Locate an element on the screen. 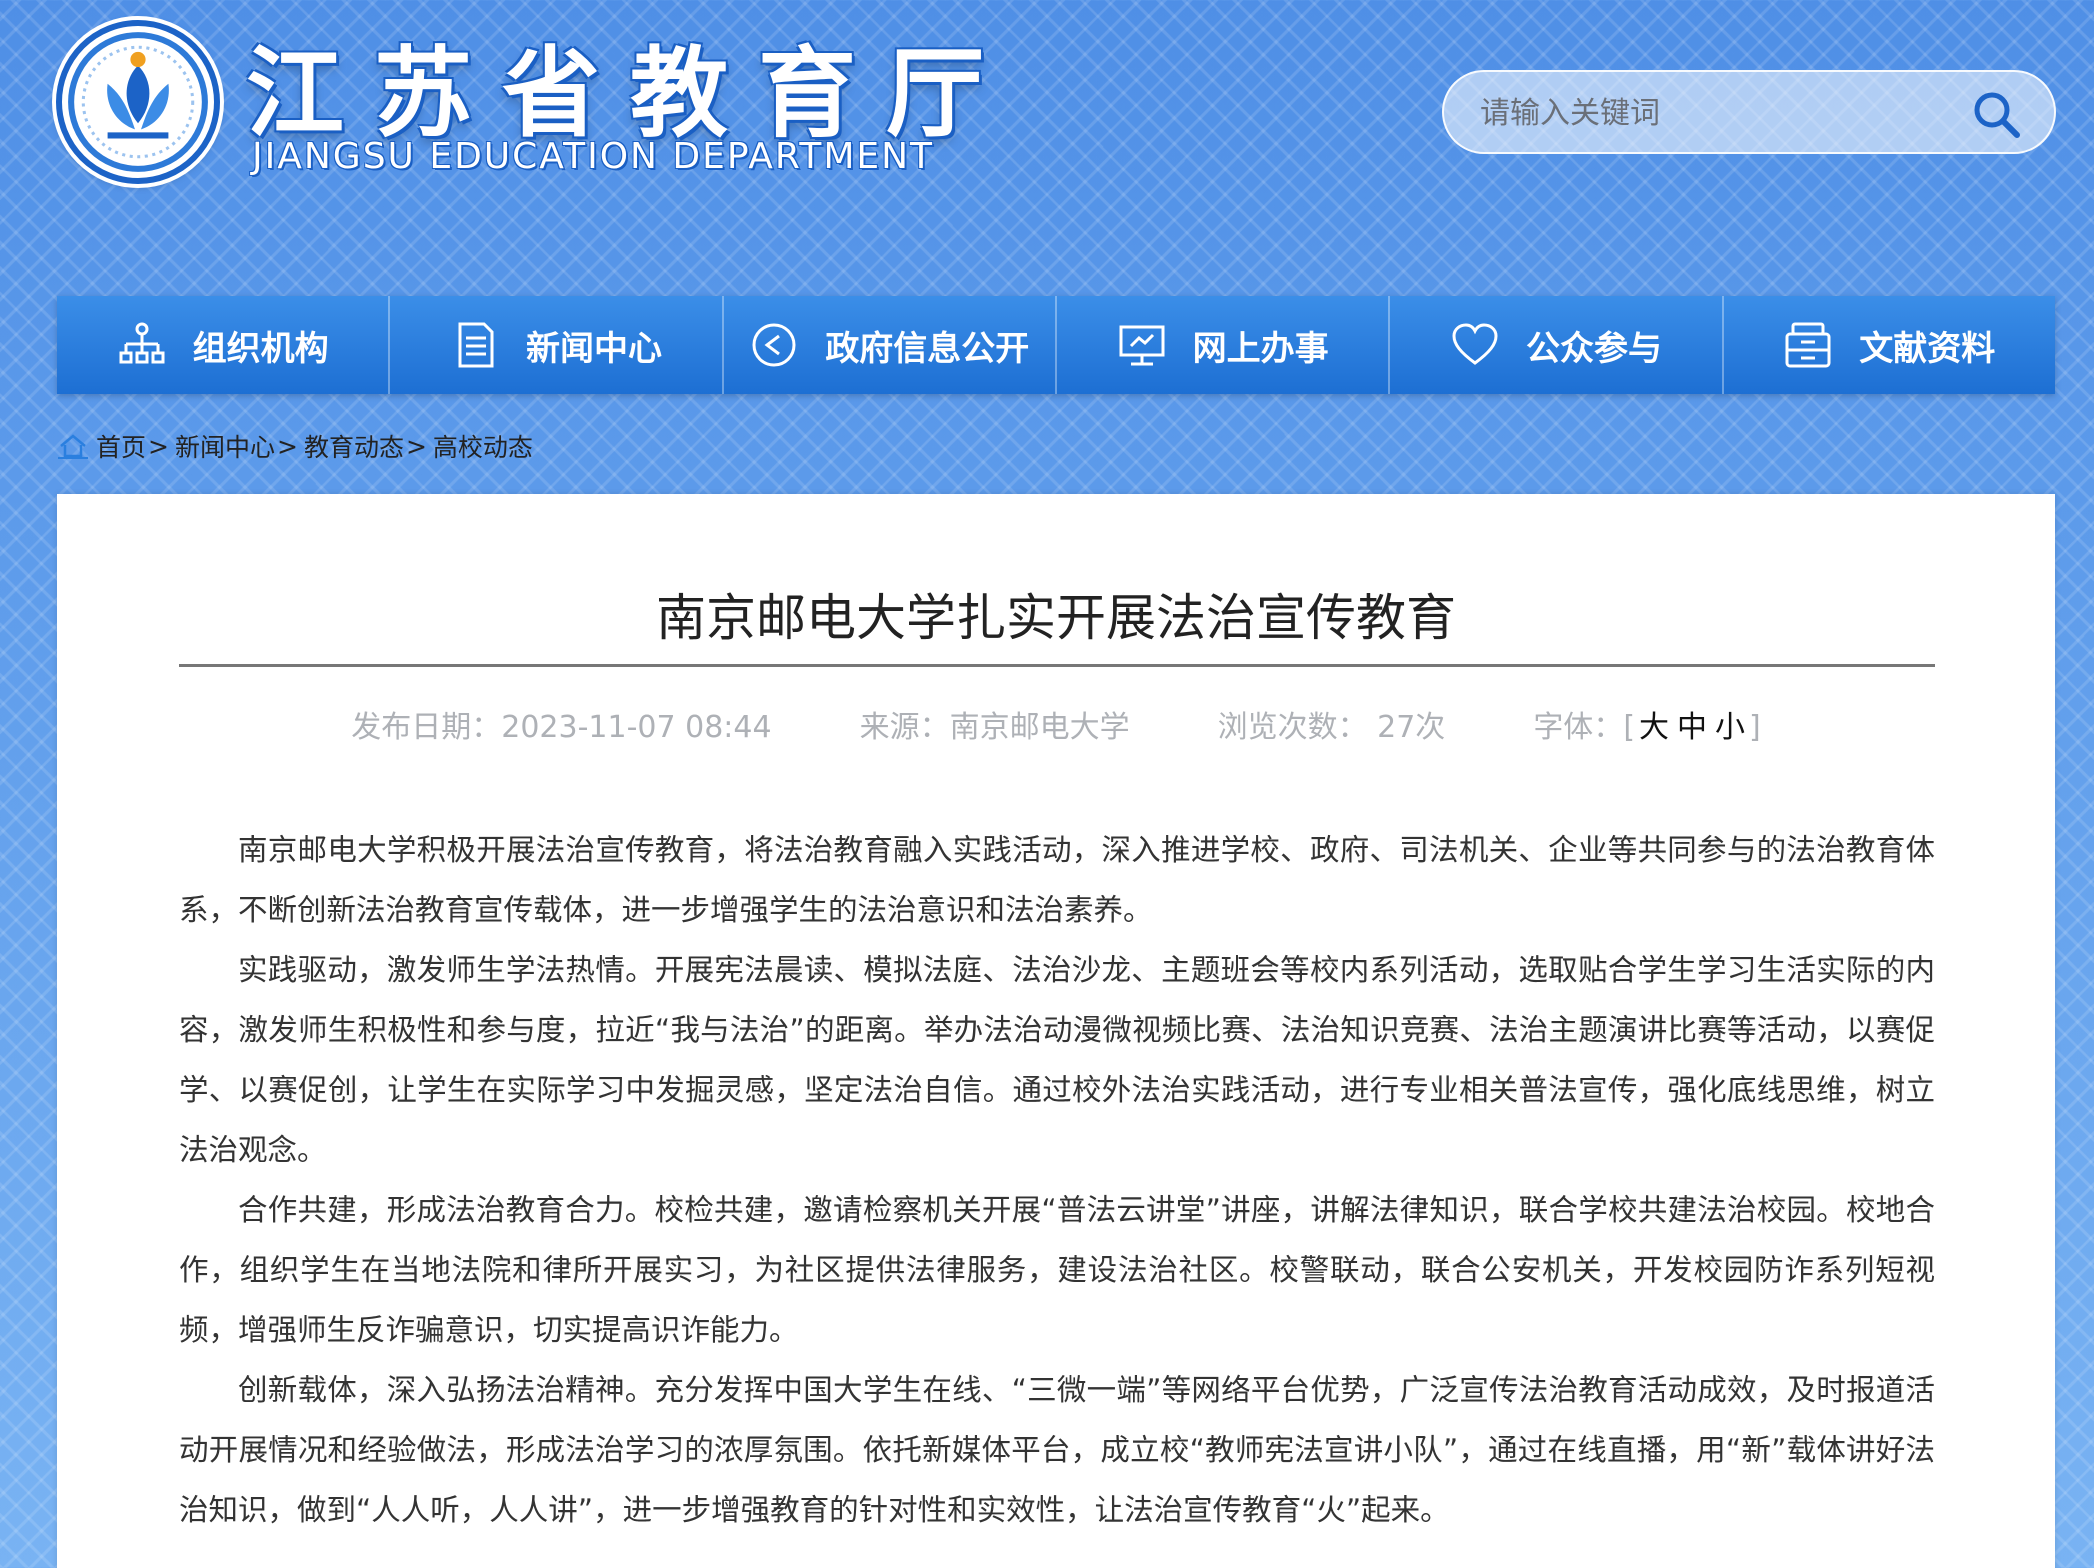 This screenshot has width=2094, height=1568. nav-item-news: 新闻中心 is located at coordinates (557, 345).